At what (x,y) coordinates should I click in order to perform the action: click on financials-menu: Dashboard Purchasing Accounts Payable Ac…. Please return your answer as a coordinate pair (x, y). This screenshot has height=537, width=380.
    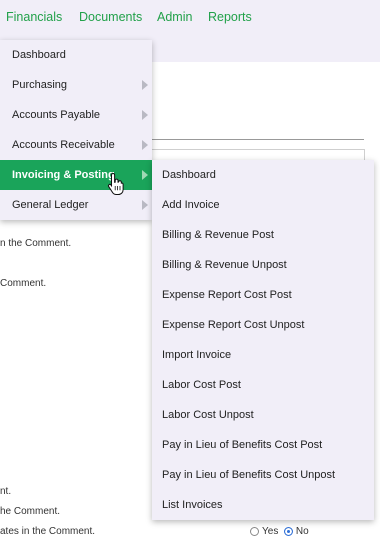
    Looking at the image, I should click on (76, 130).